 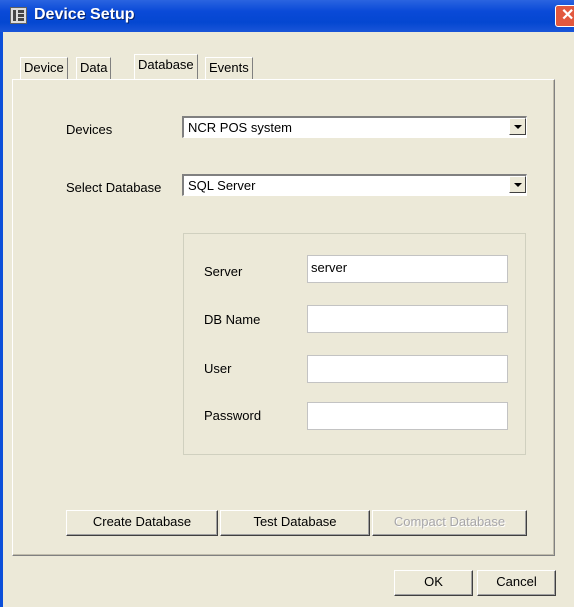 I want to click on ok-button: OK, so click(x=433, y=583).